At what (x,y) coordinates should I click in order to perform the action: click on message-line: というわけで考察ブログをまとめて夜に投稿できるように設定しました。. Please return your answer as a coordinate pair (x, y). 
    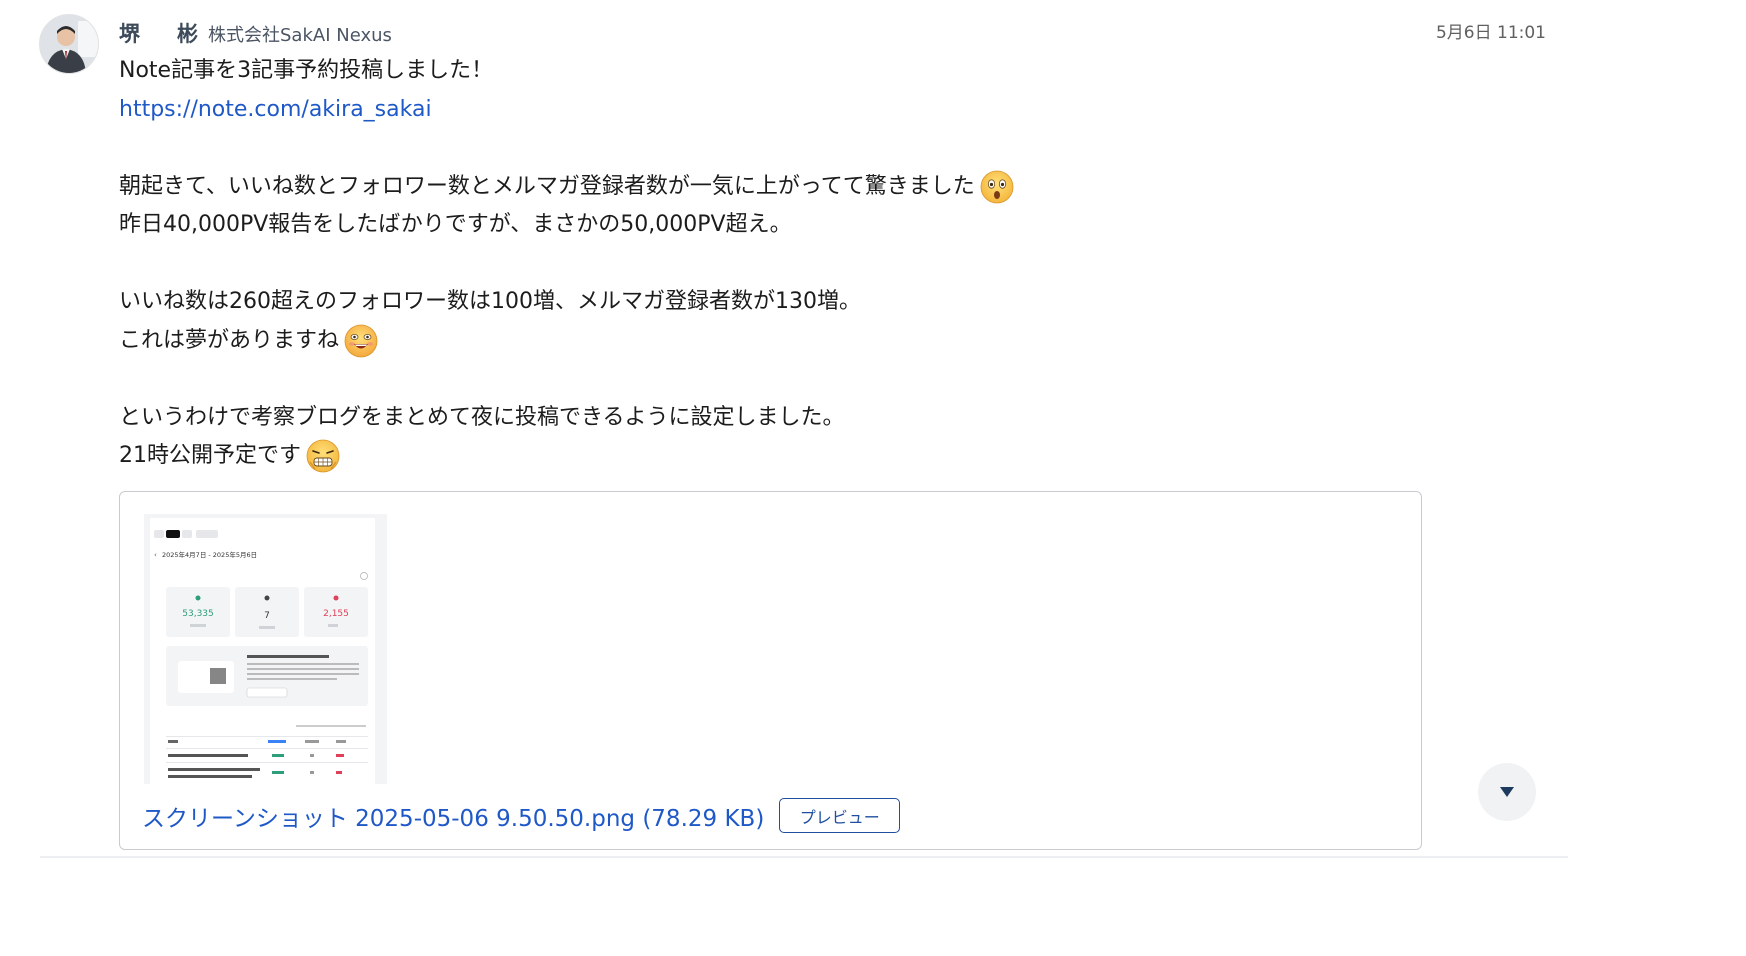
    Looking at the image, I should click on (482, 417).